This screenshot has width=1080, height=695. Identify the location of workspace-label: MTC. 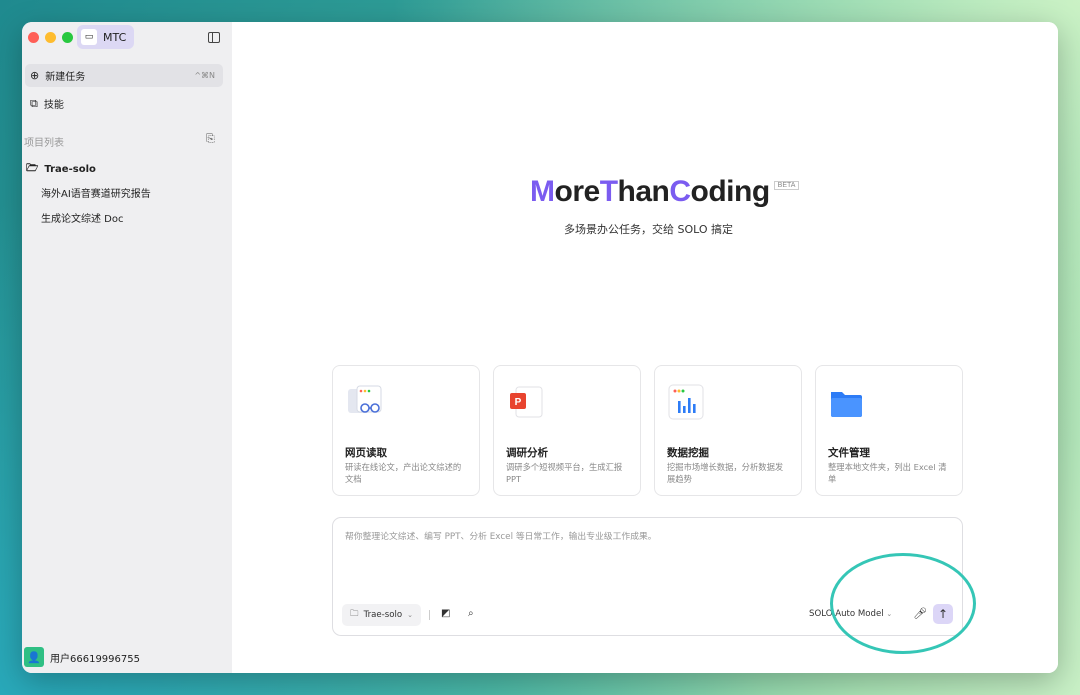
(115, 37).